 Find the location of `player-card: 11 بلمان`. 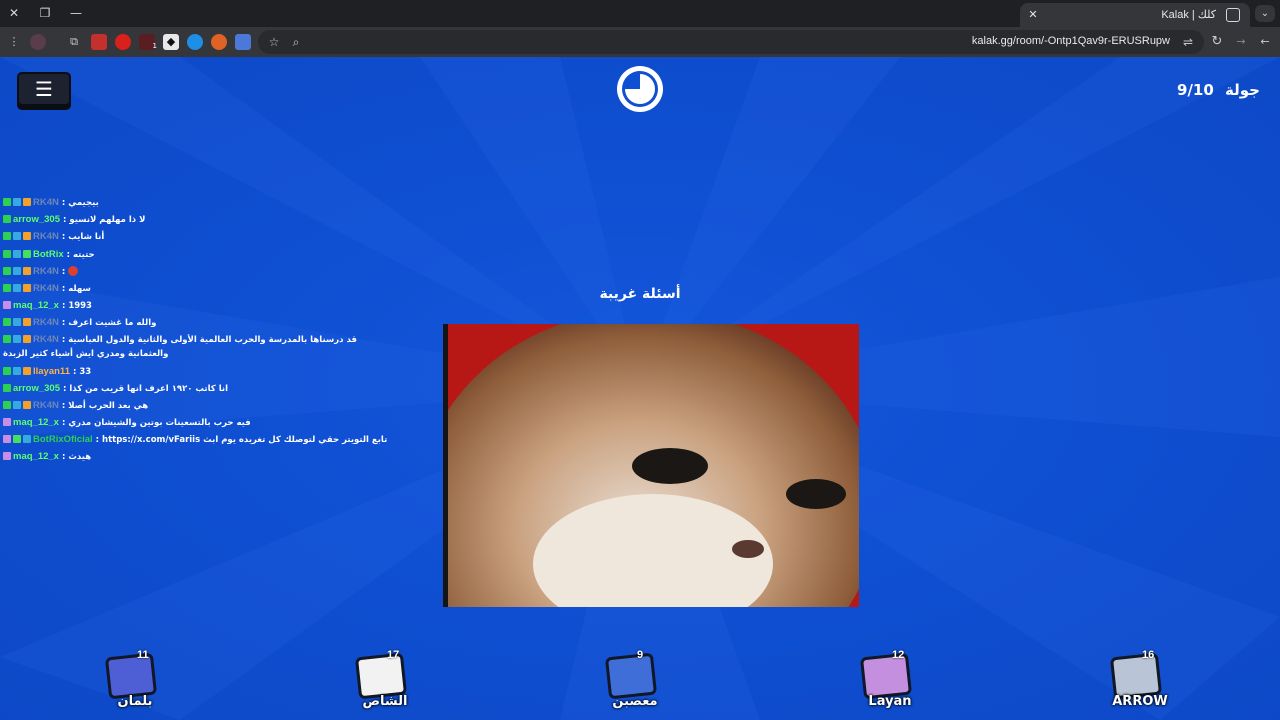

player-card: 11 بلمان is located at coordinates (135, 682).